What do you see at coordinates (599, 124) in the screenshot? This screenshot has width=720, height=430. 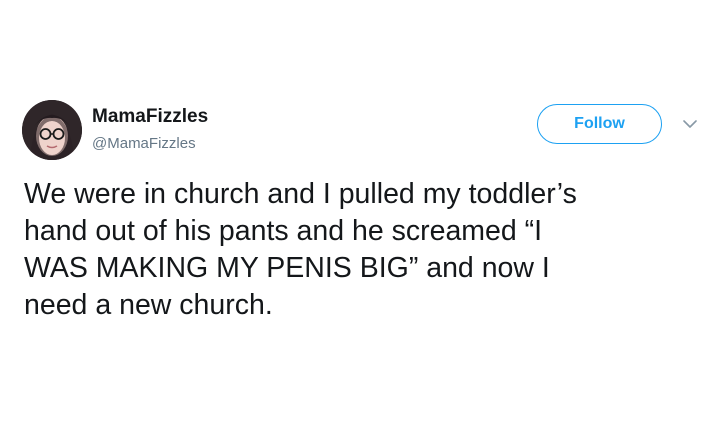 I see `follow-button: Follow` at bounding box center [599, 124].